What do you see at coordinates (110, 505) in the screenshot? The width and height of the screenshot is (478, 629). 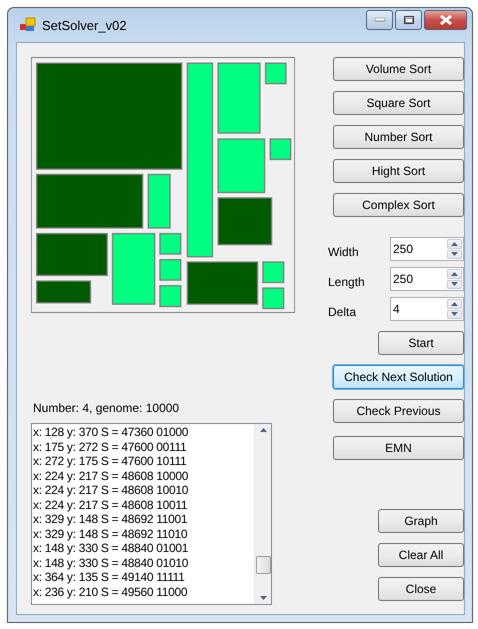 I see `log-line: x: 224 y: 217 S = 48608 10011` at bounding box center [110, 505].